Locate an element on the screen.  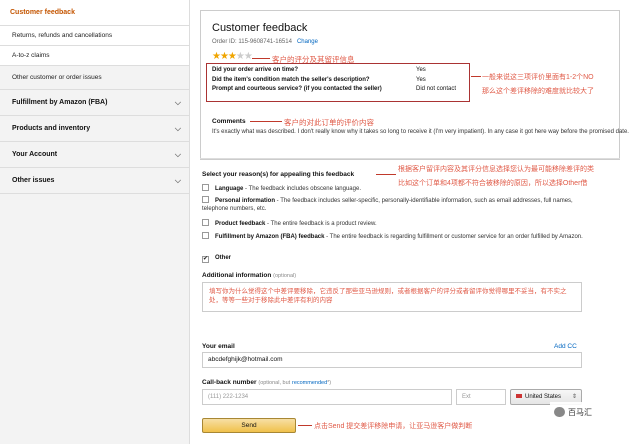
rating-stars: ★★★★★ is located at coordinates (232, 56).